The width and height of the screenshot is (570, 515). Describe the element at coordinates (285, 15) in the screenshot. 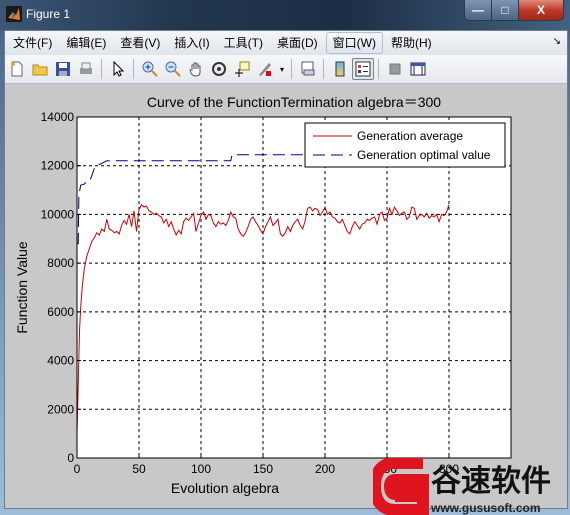

I see `title-bar: Figure 1 — □ X` at that location.